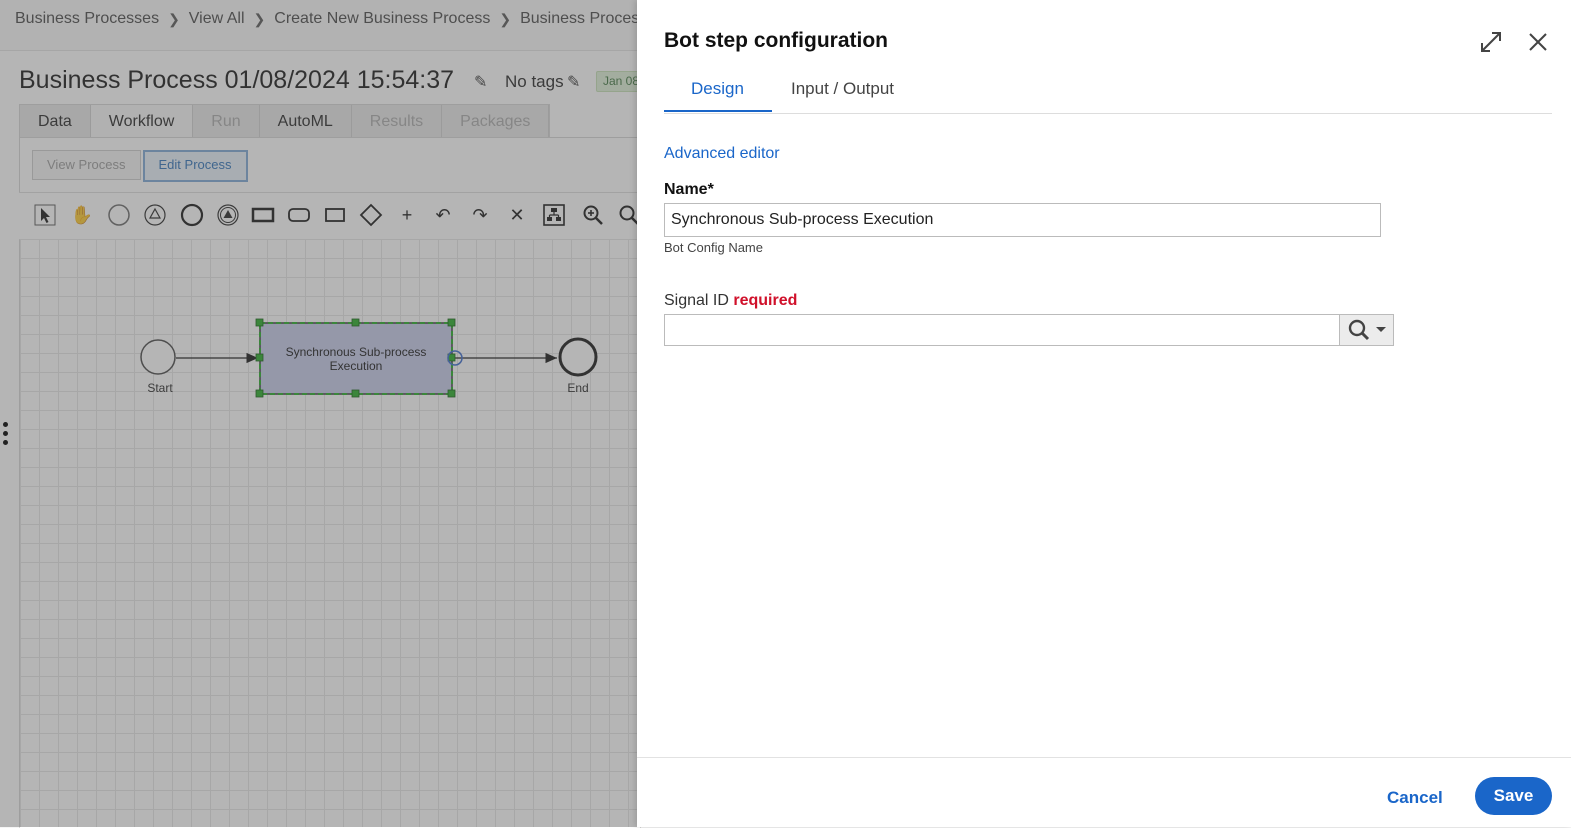 This screenshot has height=828, width=1571. I want to click on signal-id-label: Signal ID required, so click(730, 301).